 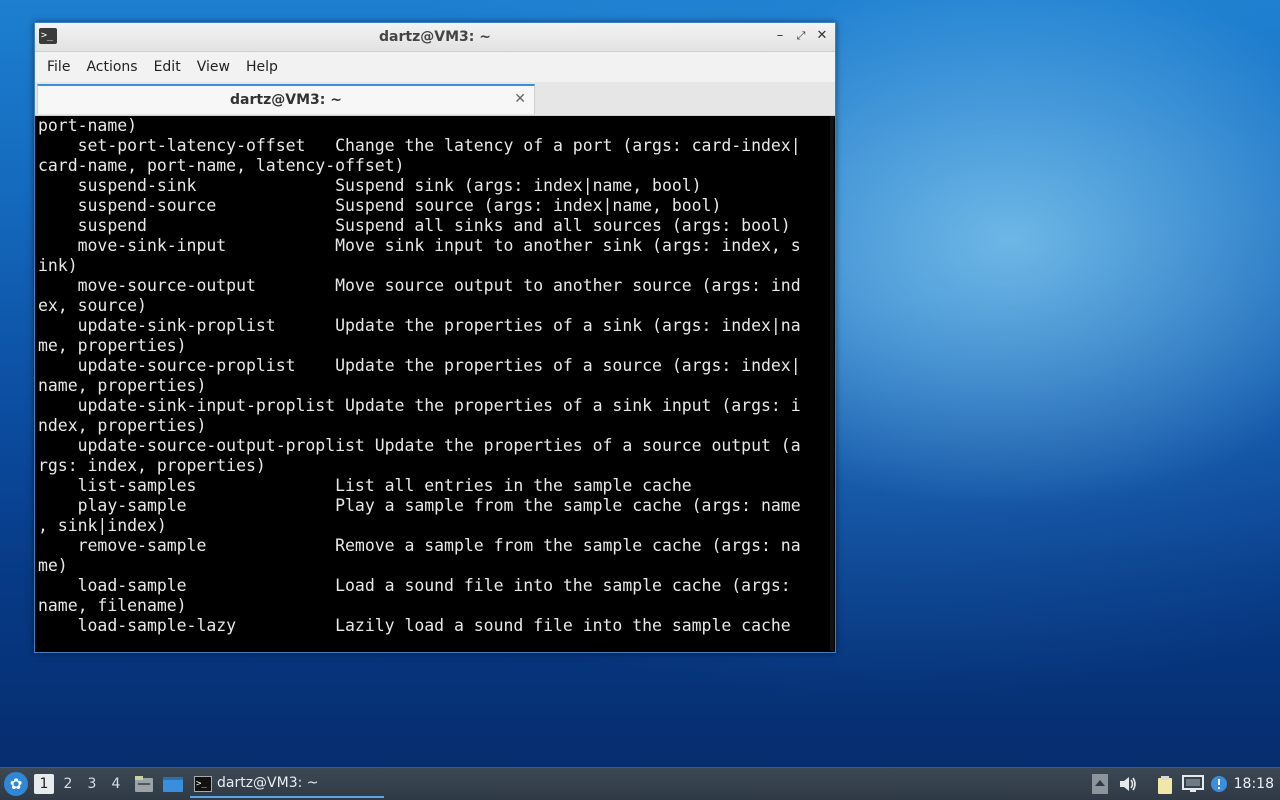 I want to click on menu-actions: Actions, so click(x=111, y=67).